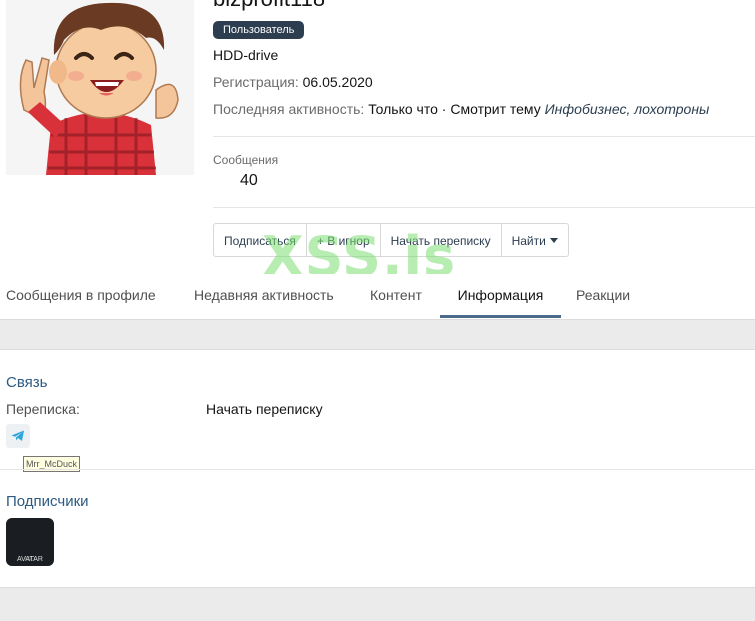 The image size is (755, 621). I want to click on registration-value: 06.05.2020, so click(337, 82).